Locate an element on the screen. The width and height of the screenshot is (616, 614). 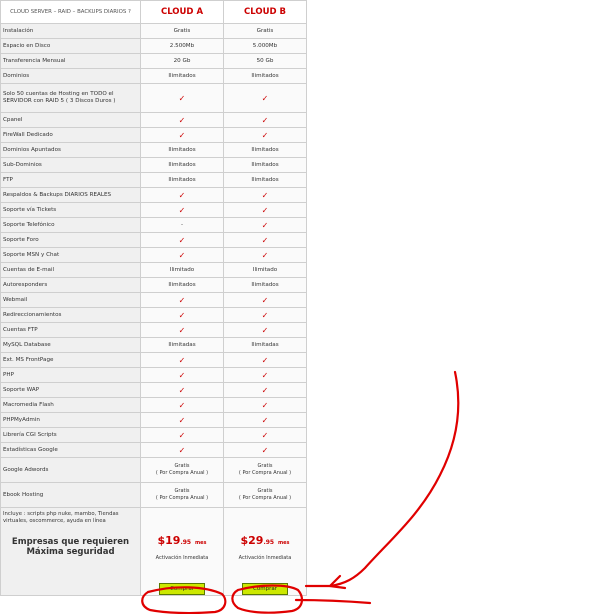
annotation-arrow-head is located at coordinates (325, 582).